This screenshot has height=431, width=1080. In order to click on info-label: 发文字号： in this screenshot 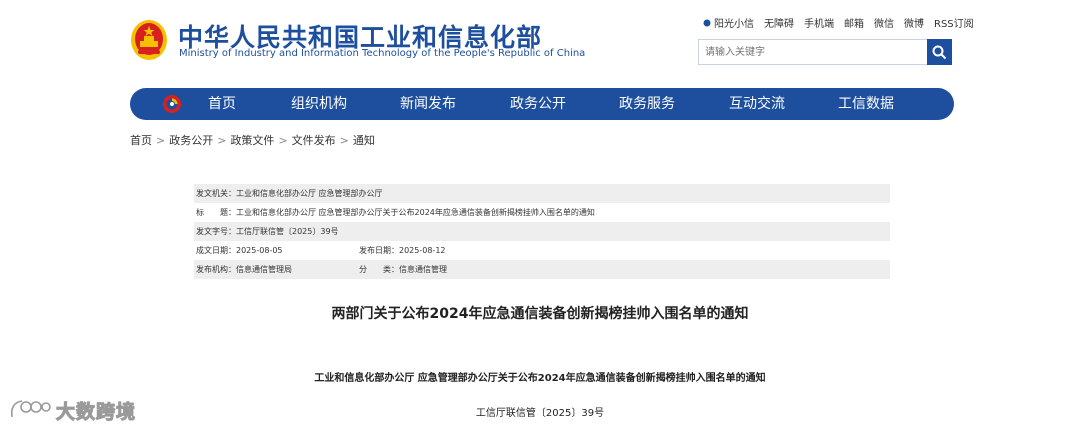, I will do `click(216, 231)`.